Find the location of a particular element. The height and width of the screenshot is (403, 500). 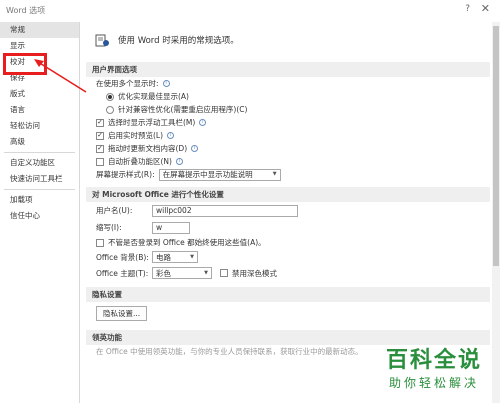

section-personalize: 对 Microsoft Office 进行个性化设置 is located at coordinates (288, 194).